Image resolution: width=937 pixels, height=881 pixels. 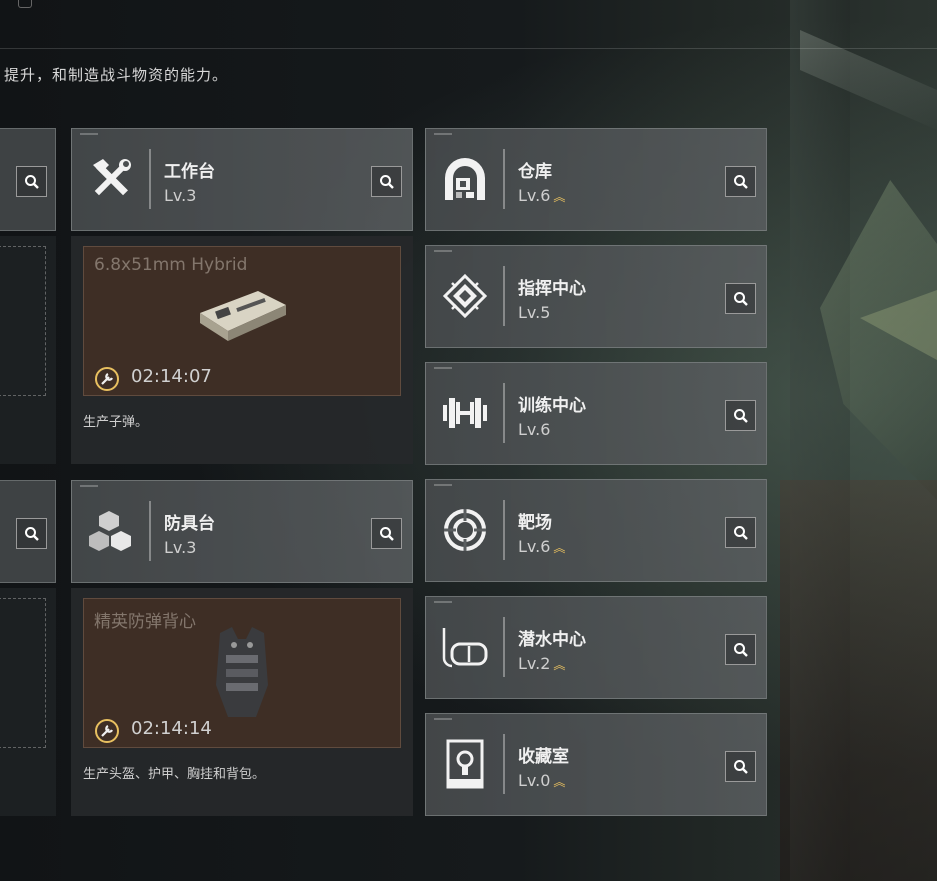 What do you see at coordinates (541, 663) in the screenshot?
I see `facility-level: Lv.2 ︽` at bounding box center [541, 663].